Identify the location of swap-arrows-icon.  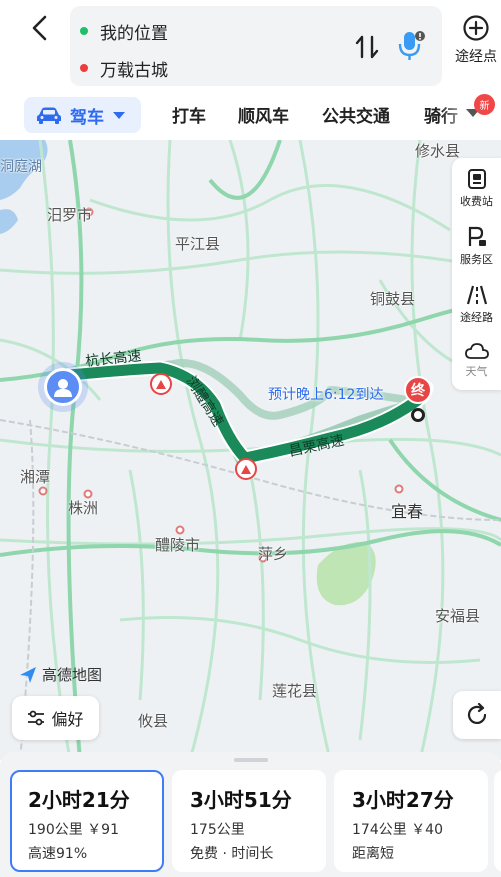
(367, 47).